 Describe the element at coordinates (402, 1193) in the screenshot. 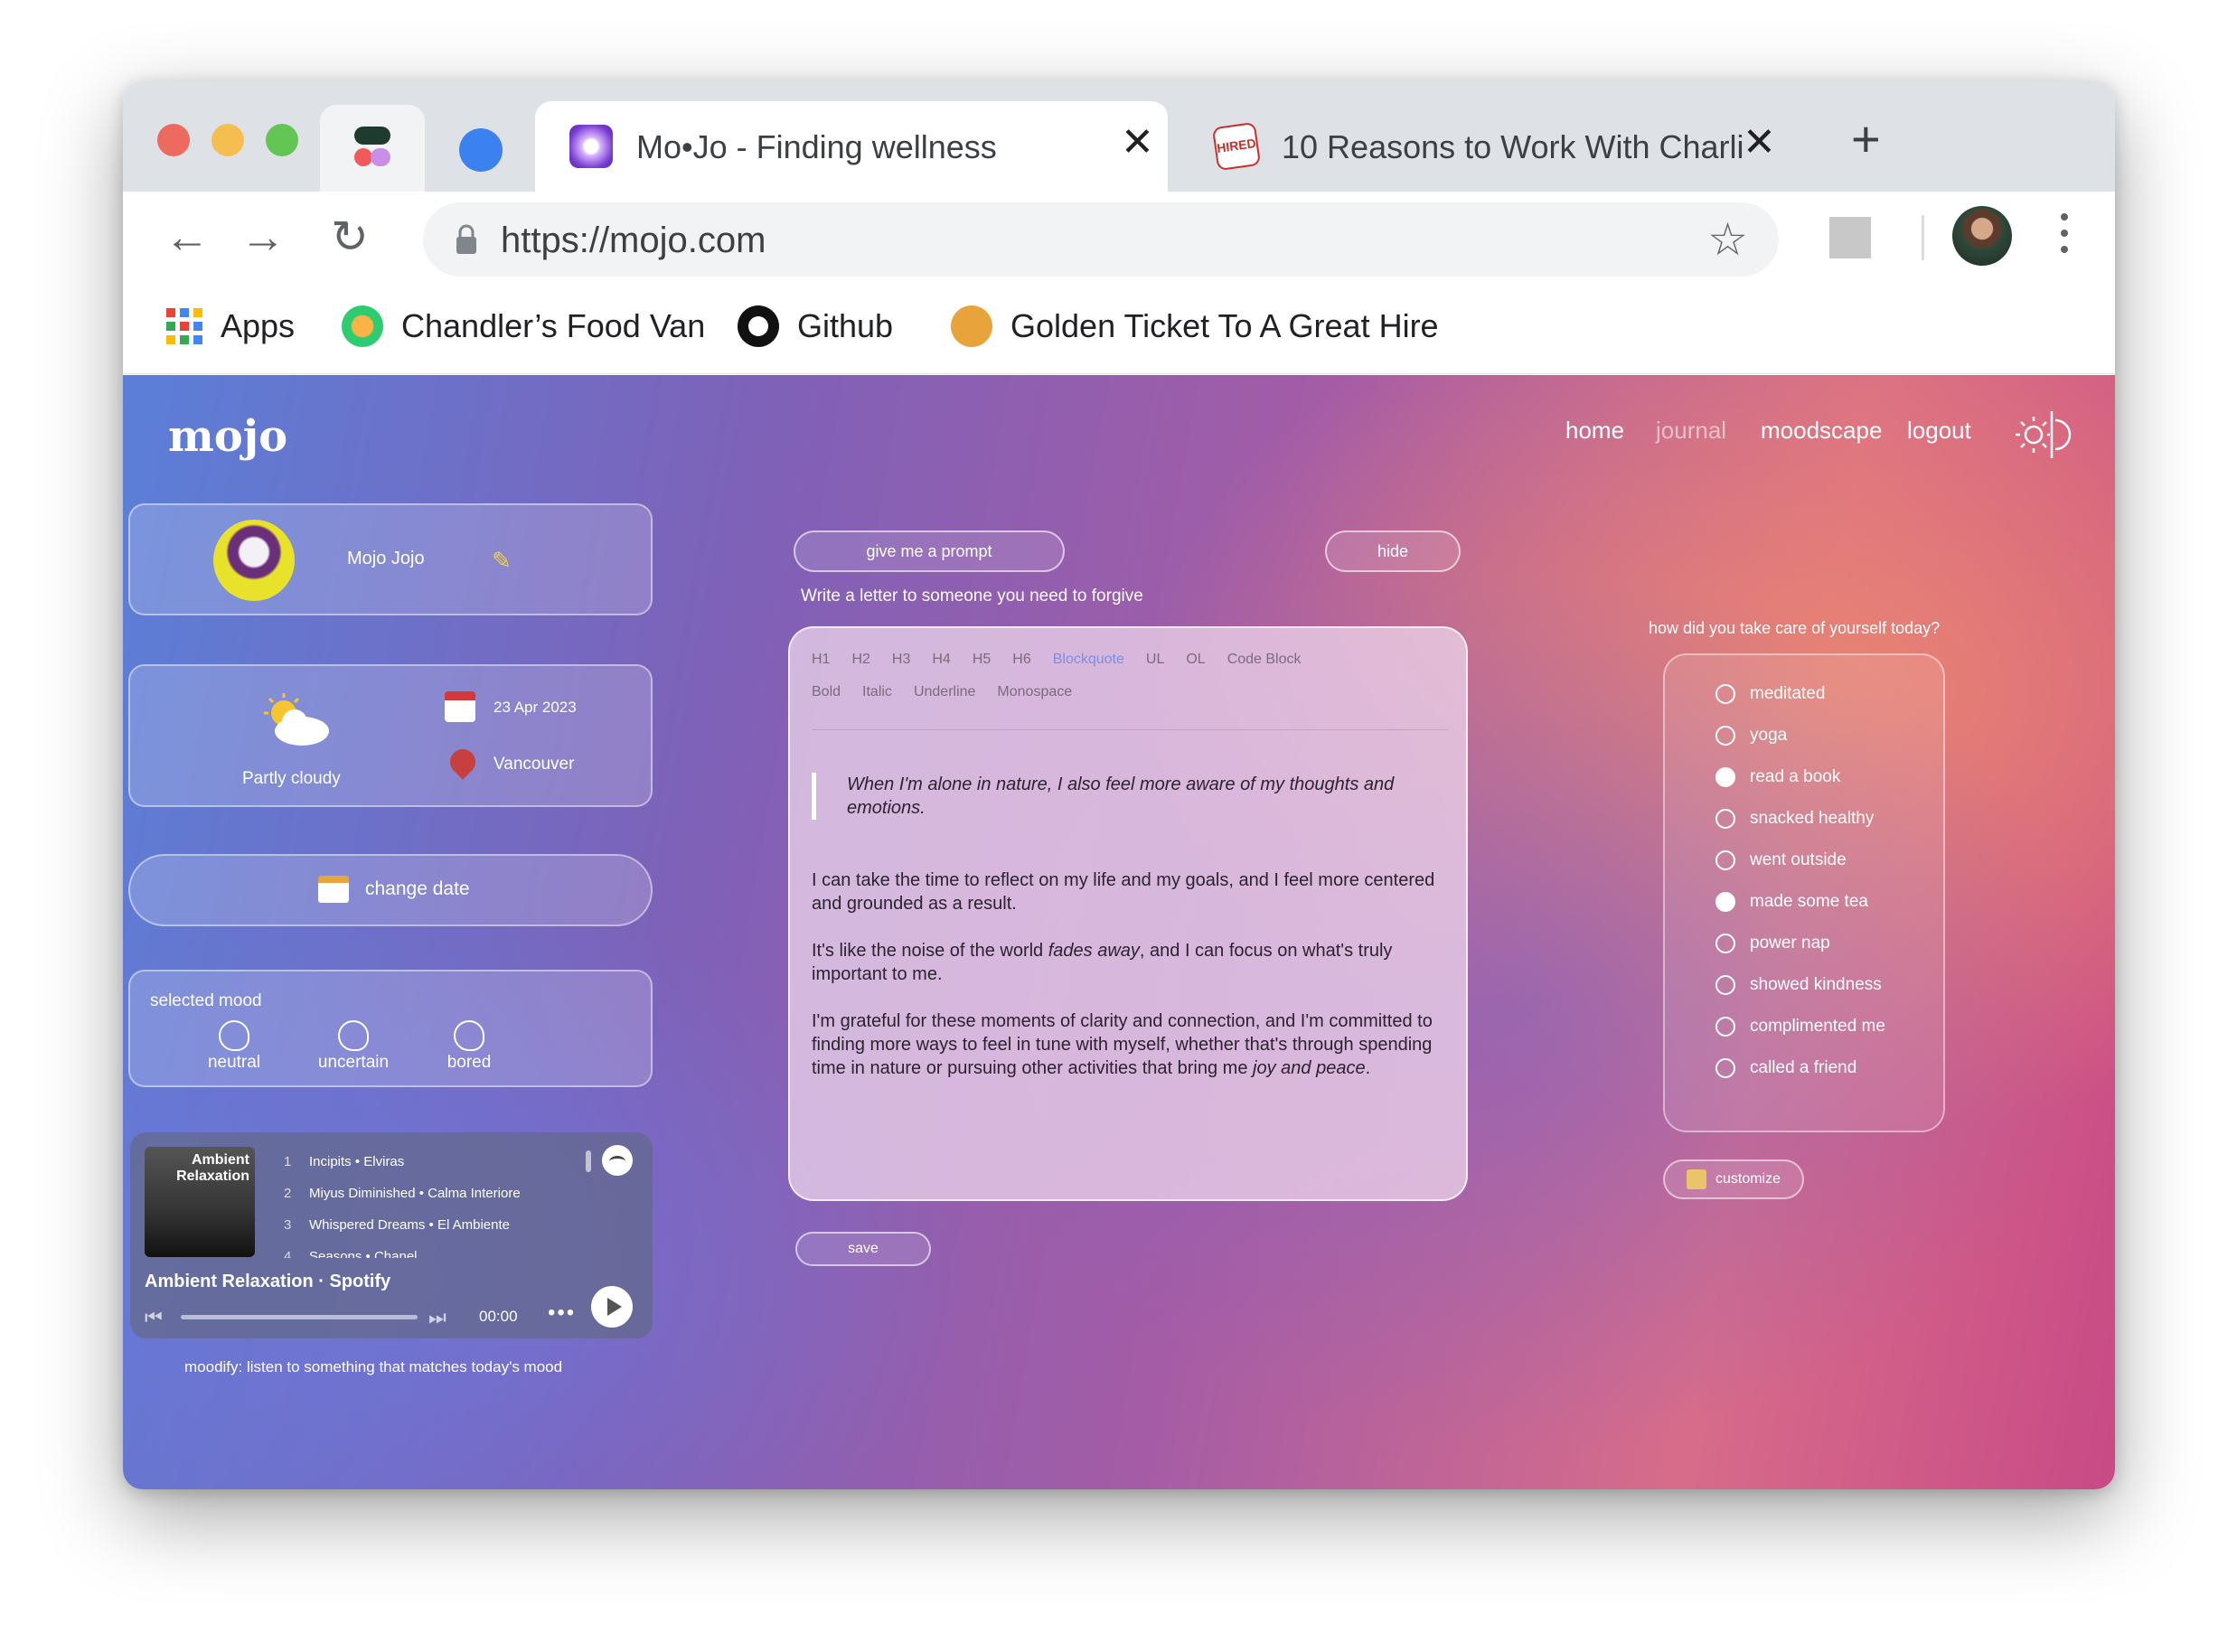

I see `track-row: 2 Miyus Diminished • Calma Interiore` at that location.